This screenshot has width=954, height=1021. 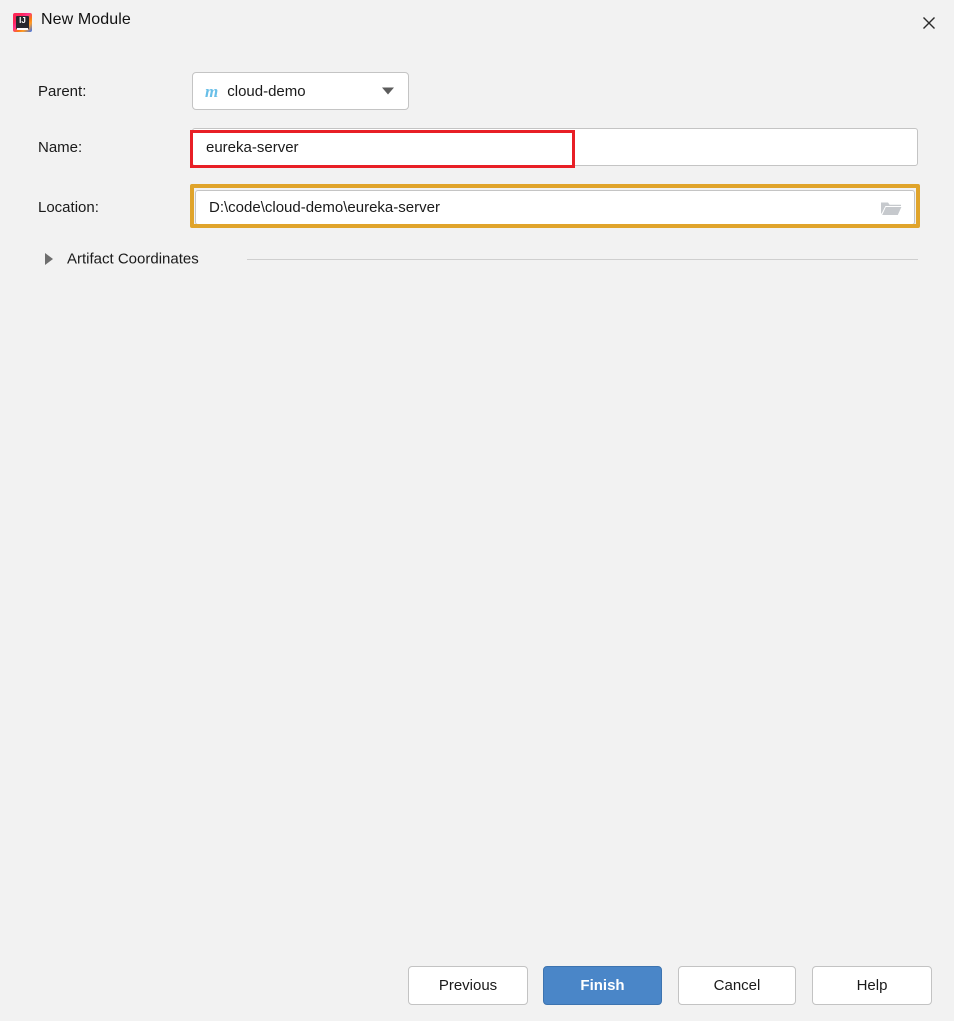 What do you see at coordinates (86, 19) in the screenshot?
I see `dialog-title: New Module` at bounding box center [86, 19].